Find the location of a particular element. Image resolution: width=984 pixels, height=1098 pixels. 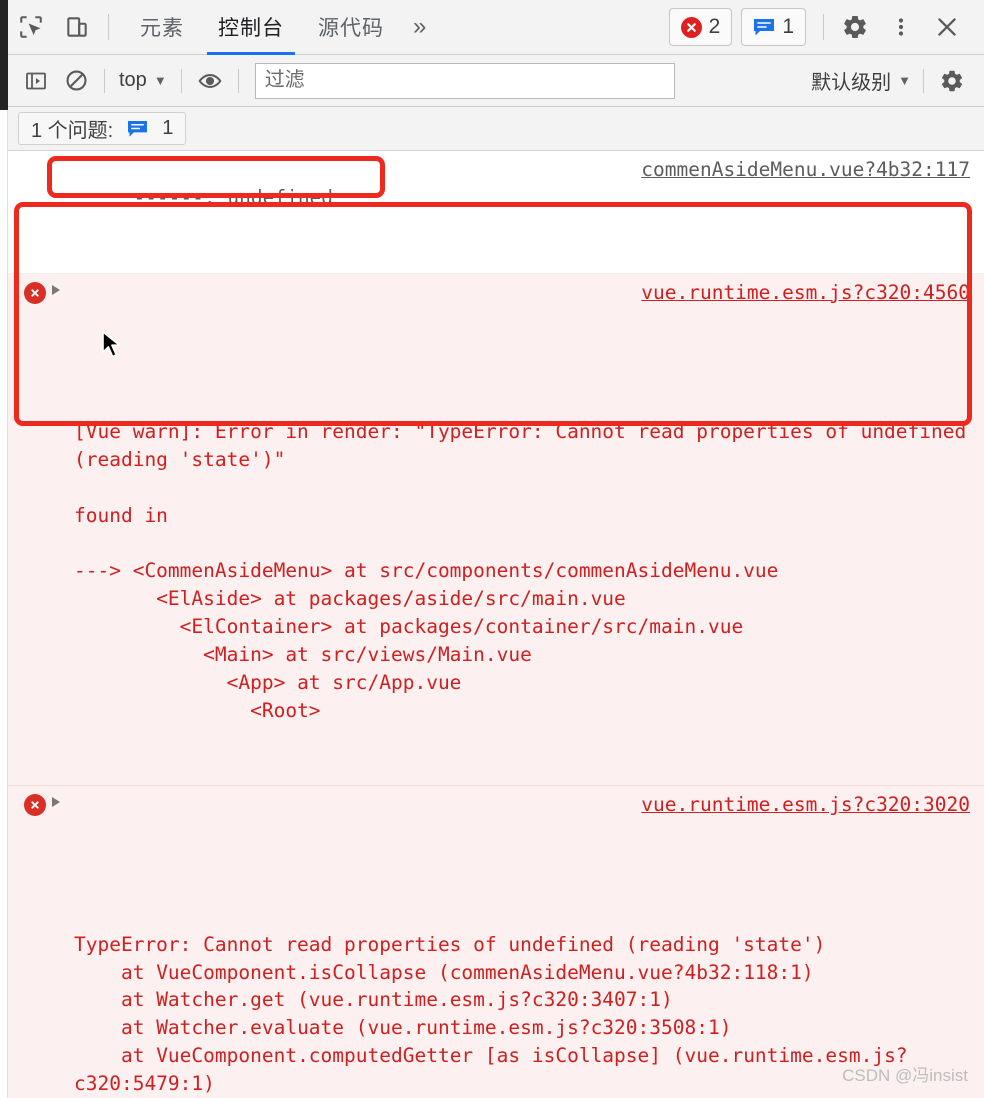

console-filter-toolbar: top ▼ 默认级别 ▼ is located at coordinates (496, 81).